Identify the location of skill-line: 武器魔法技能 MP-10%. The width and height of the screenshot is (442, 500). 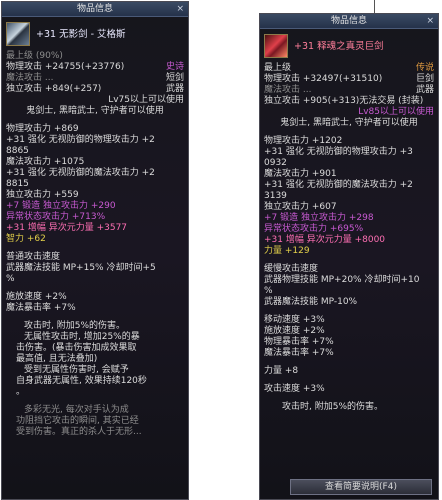
(311, 302).